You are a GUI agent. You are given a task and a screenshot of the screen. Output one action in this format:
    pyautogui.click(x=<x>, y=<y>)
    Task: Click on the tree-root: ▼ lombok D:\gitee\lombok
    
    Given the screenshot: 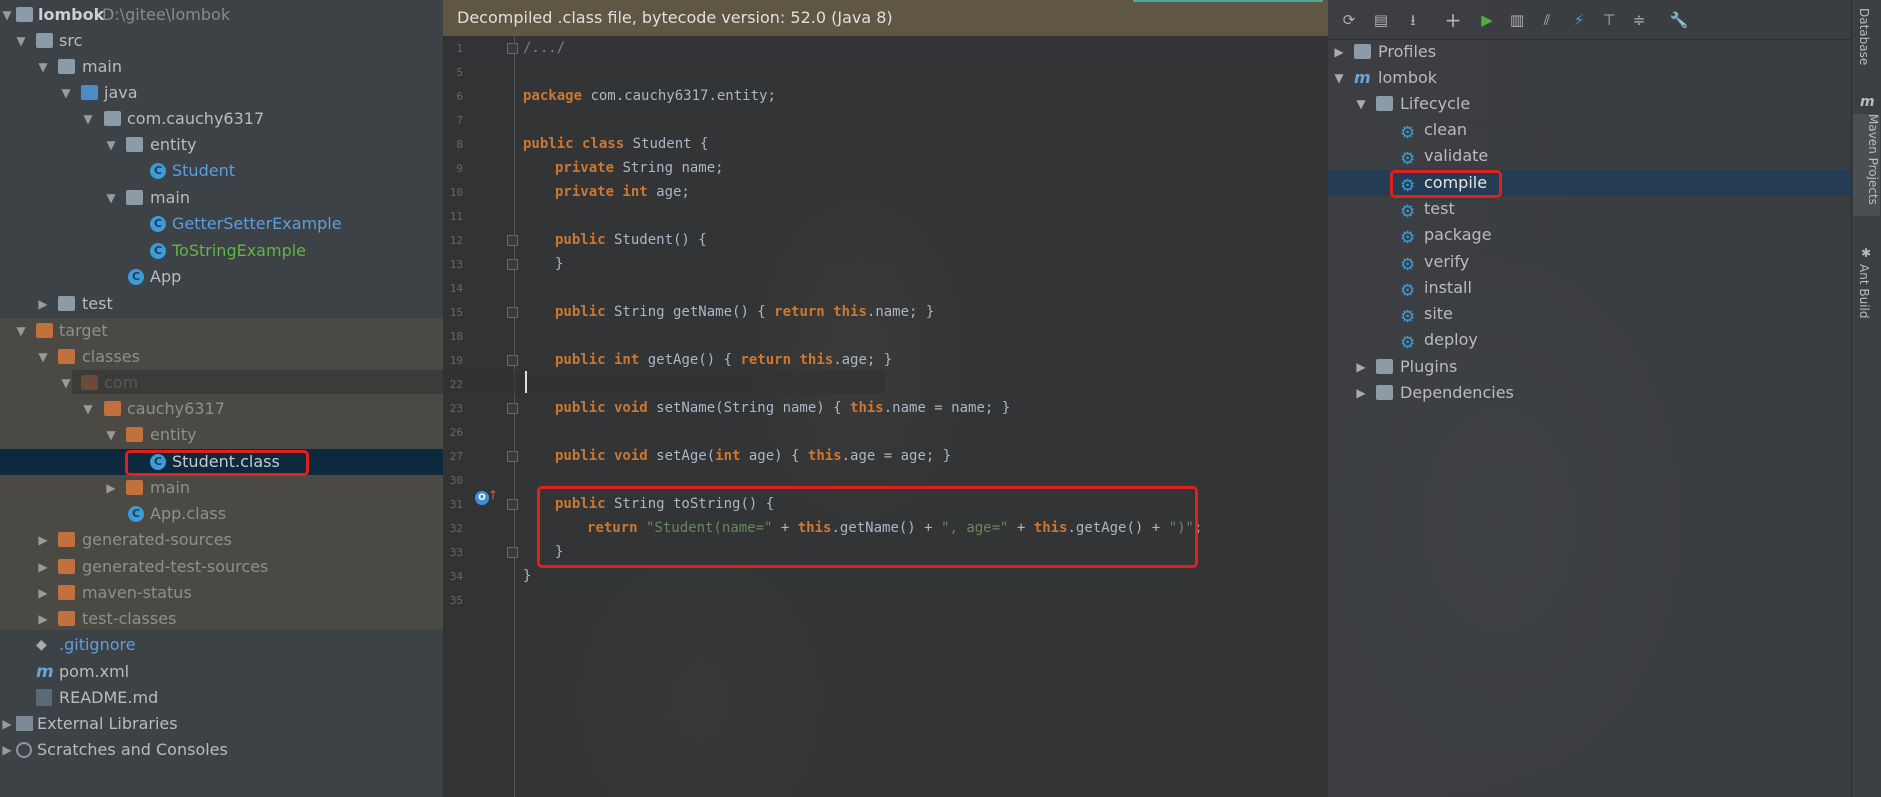 What is the action you would take?
    pyautogui.click(x=221, y=15)
    